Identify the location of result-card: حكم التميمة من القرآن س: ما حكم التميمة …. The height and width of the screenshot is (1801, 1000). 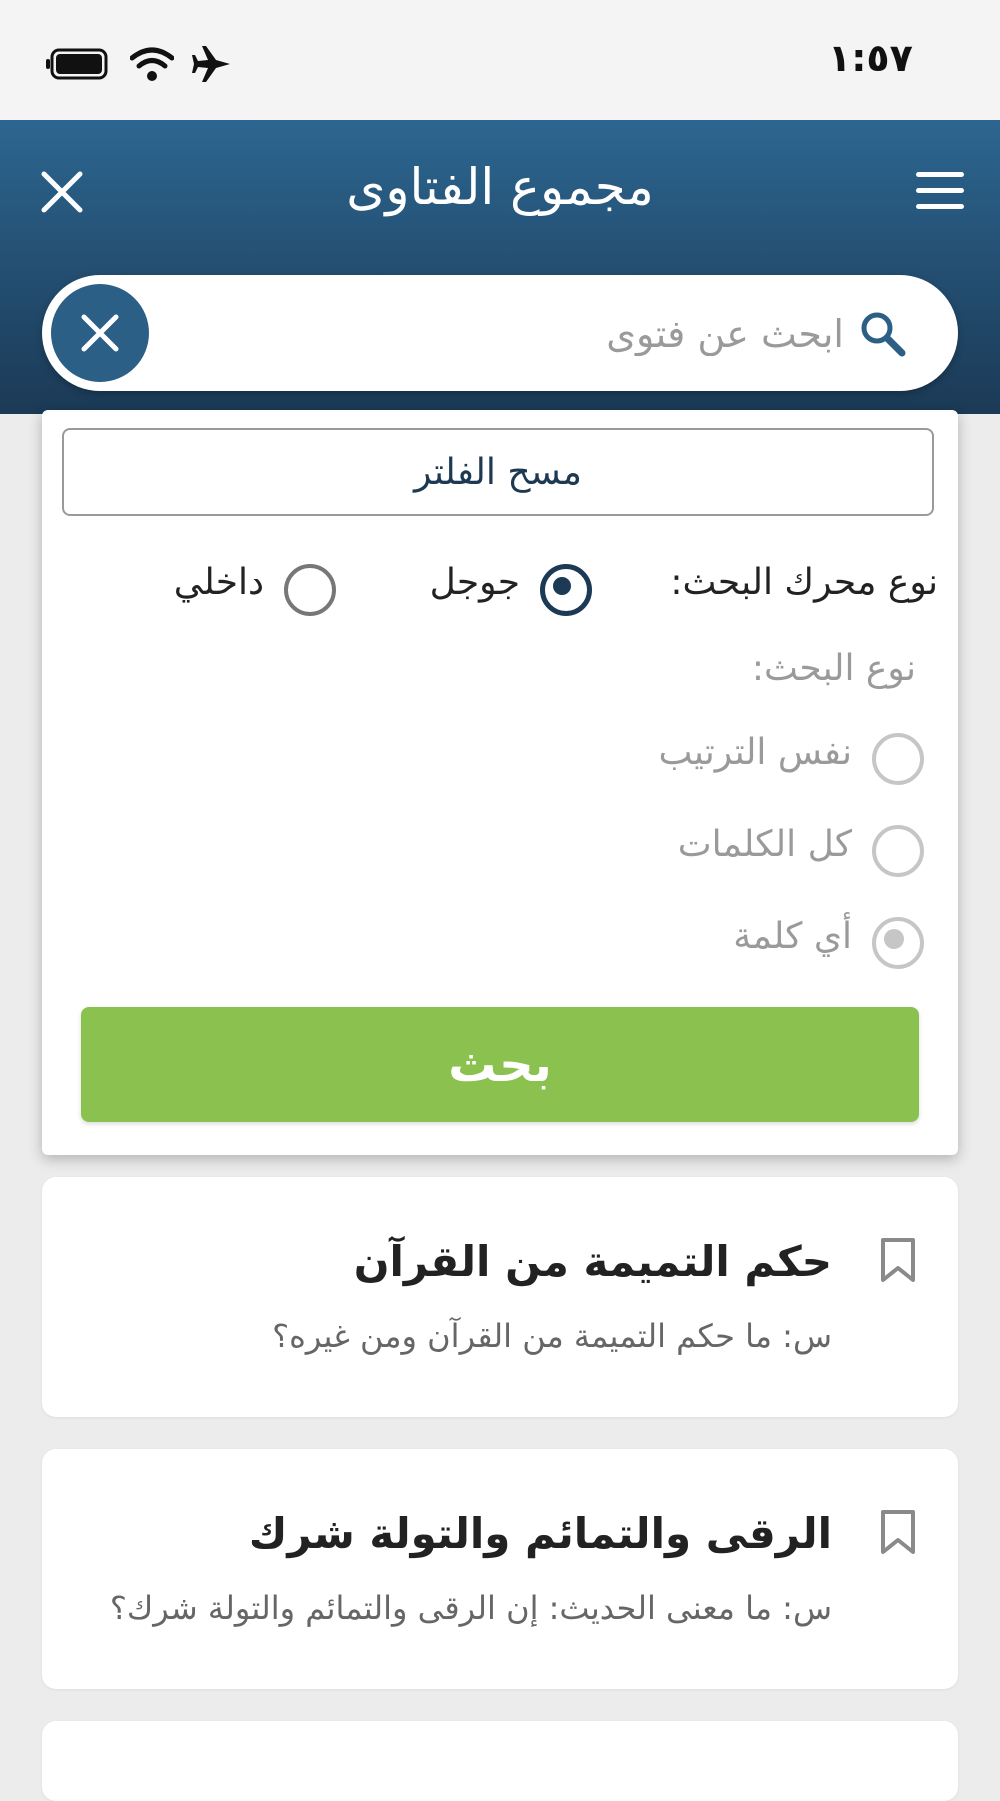
(500, 1297).